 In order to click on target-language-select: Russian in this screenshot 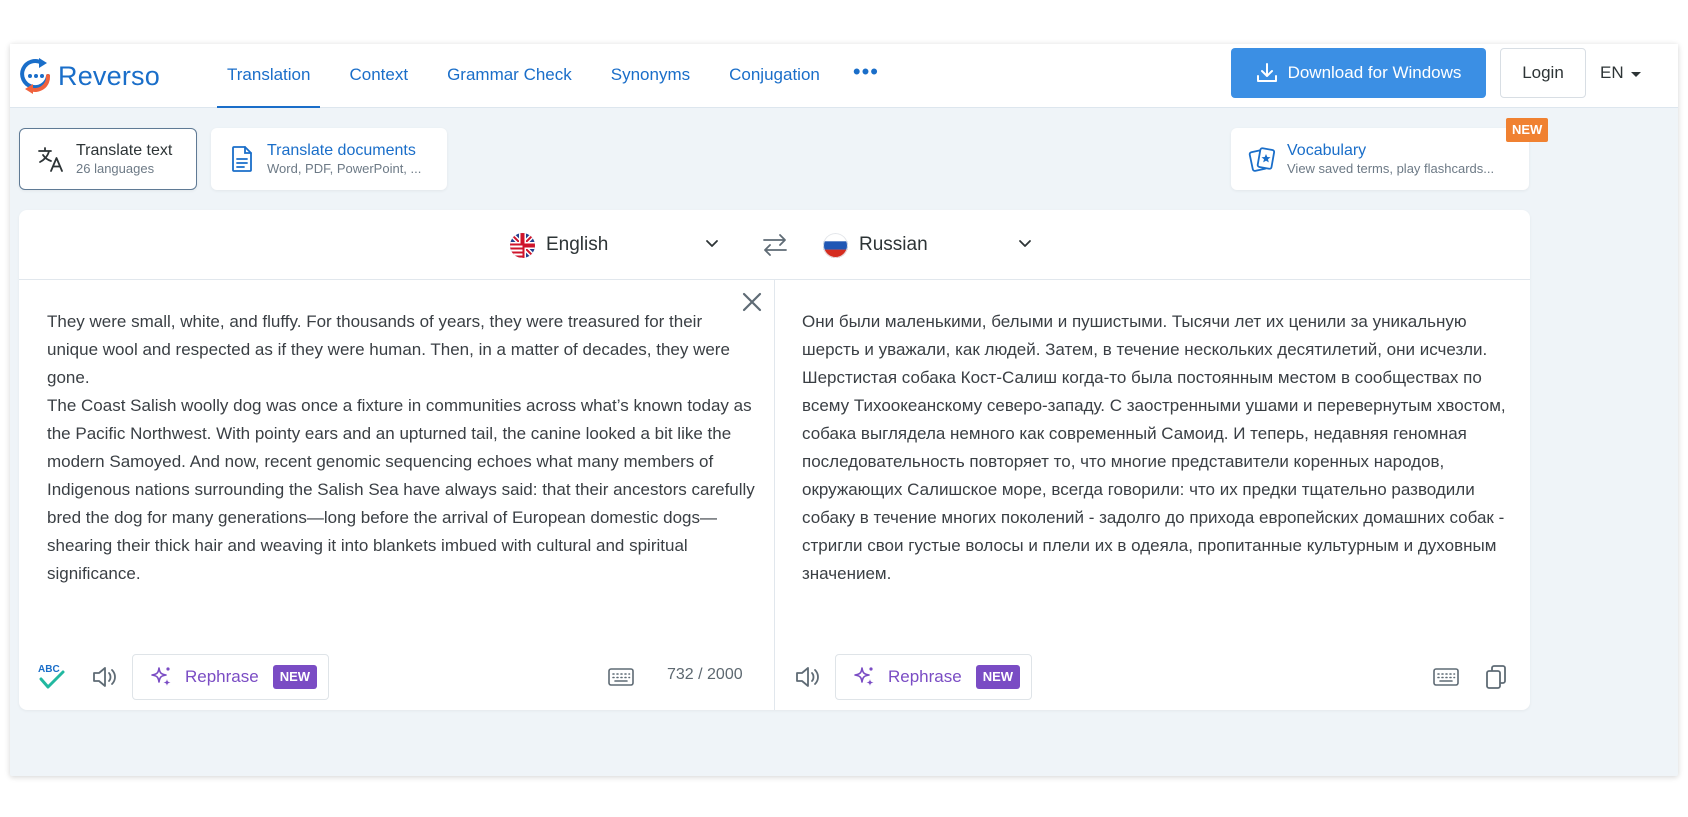, I will do `click(929, 245)`.